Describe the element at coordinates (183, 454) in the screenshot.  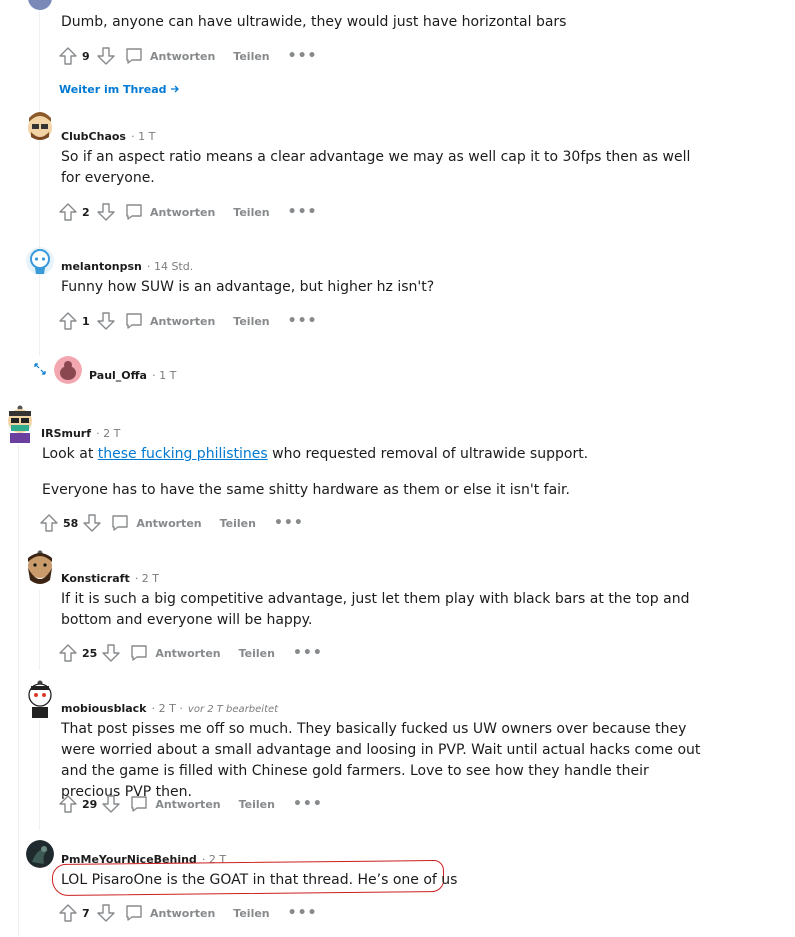
I see `philistines-link: these fucking philistines` at that location.